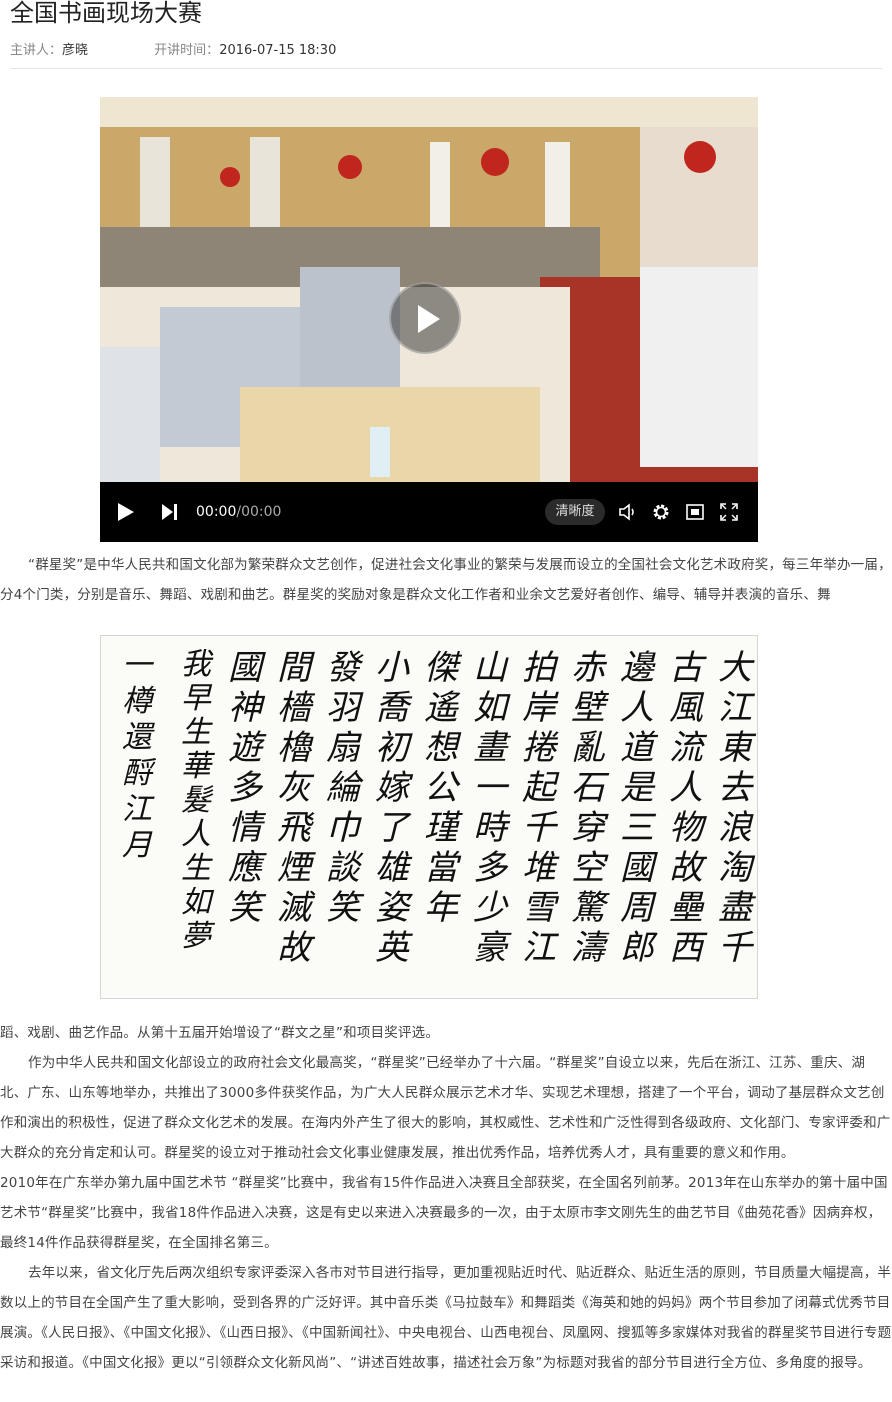 Image resolution: width=892 pixels, height=1402 pixels. I want to click on clarity-button: 清晰度, so click(575, 512).